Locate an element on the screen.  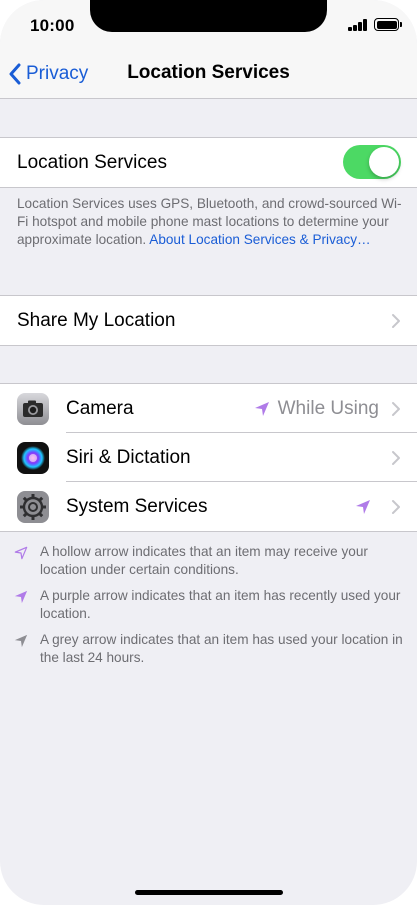
camera-icon is located at coordinates (33, 409).